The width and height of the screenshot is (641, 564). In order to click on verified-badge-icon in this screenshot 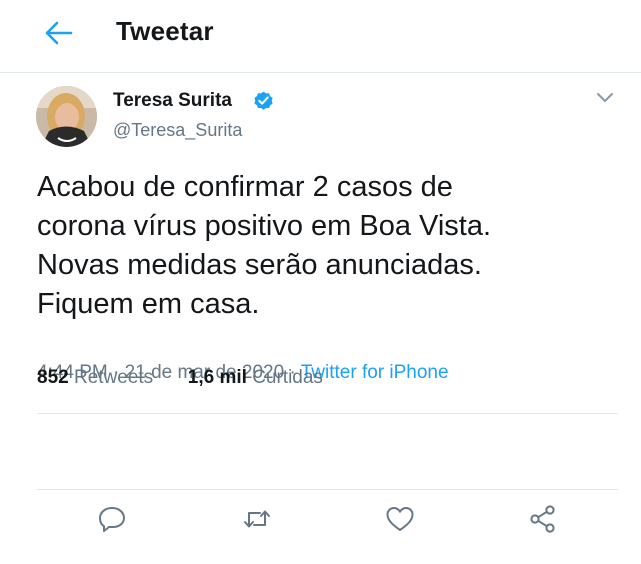, I will do `click(263, 100)`.